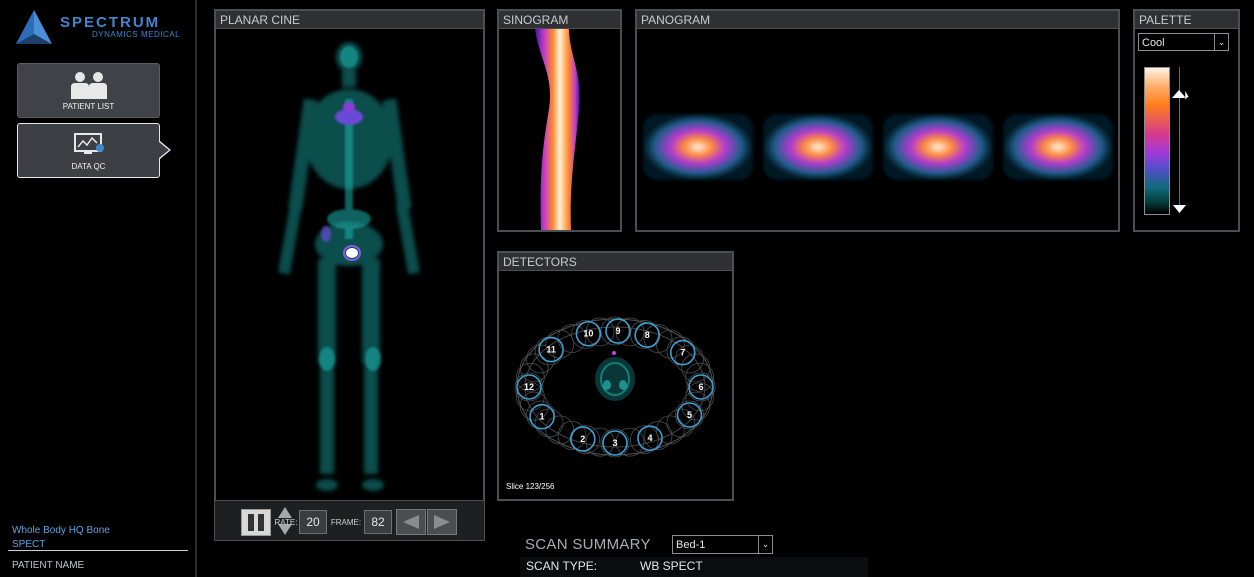 This screenshot has width=1254, height=577. I want to click on detector-head-11: 11, so click(551, 349).